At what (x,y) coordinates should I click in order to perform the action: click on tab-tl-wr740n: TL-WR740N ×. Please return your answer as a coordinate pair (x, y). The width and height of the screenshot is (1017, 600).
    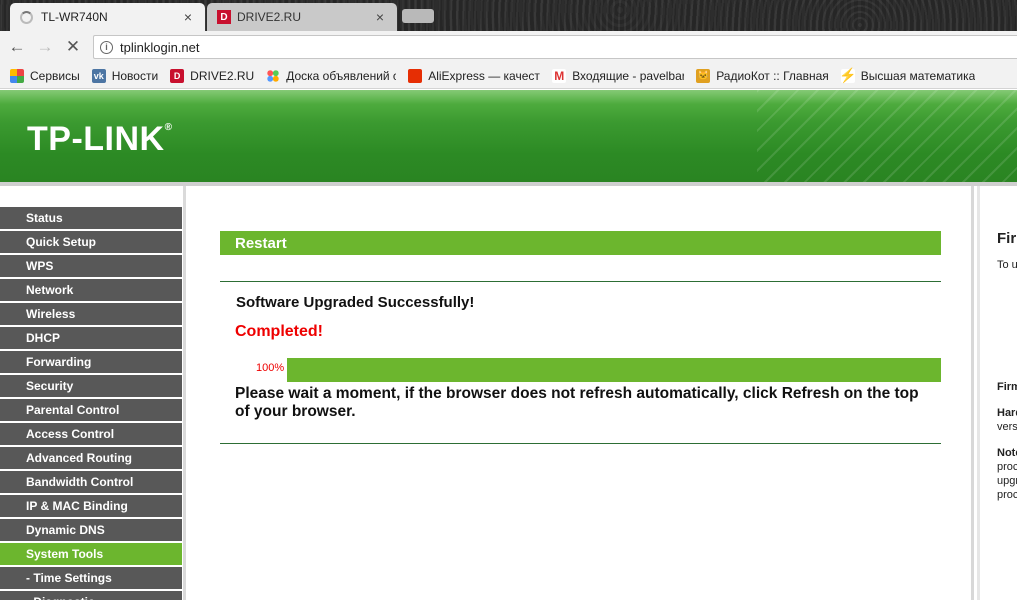
    Looking at the image, I should click on (107, 17).